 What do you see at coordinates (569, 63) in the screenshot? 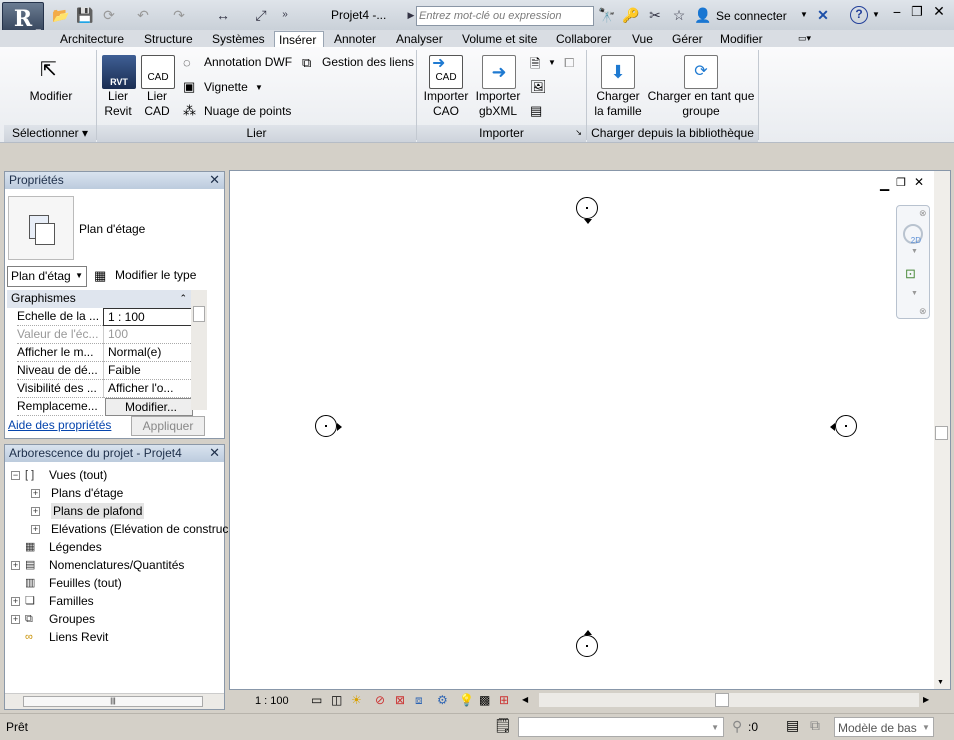
I see `load-as-group-small-icon: ⧠` at bounding box center [569, 63].